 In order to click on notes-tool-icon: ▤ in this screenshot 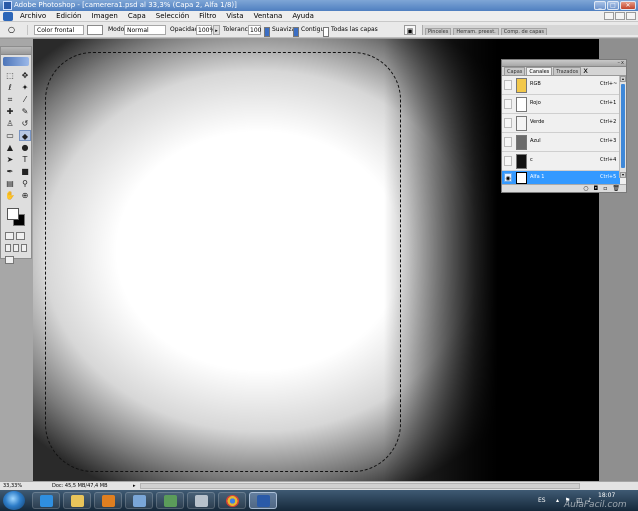, I will do `click(10, 183)`.